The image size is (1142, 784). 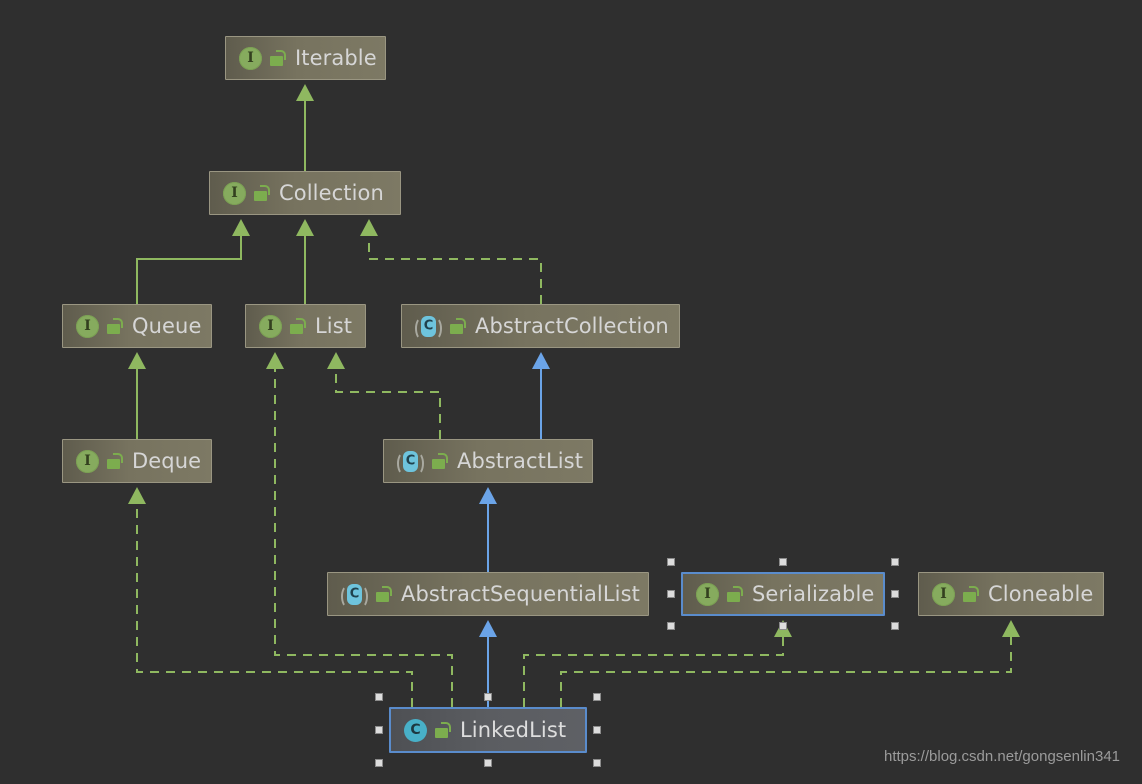 What do you see at coordinates (379, 763) in the screenshot?
I see `handle-bottom-left-linkedlist` at bounding box center [379, 763].